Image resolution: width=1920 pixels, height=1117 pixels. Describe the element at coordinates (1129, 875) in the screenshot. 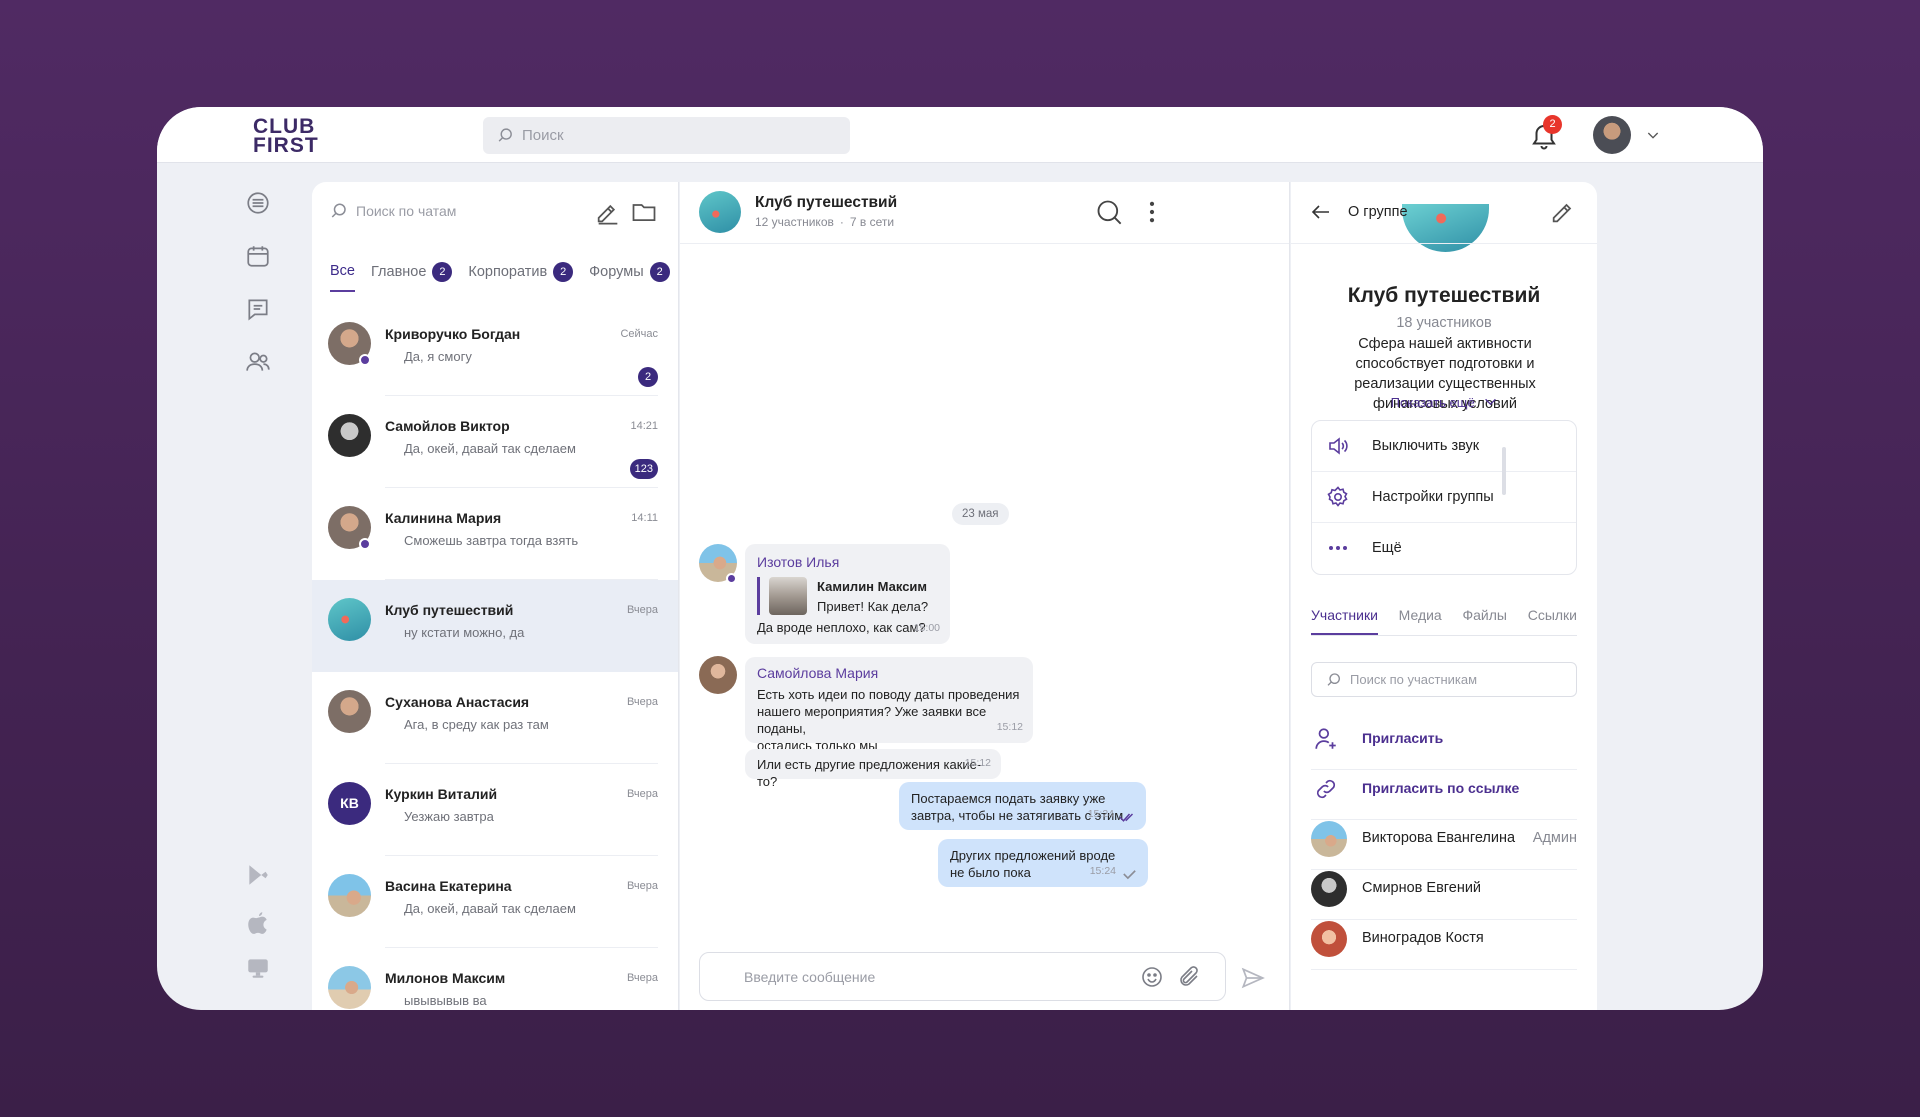

I see `check-icon` at that location.